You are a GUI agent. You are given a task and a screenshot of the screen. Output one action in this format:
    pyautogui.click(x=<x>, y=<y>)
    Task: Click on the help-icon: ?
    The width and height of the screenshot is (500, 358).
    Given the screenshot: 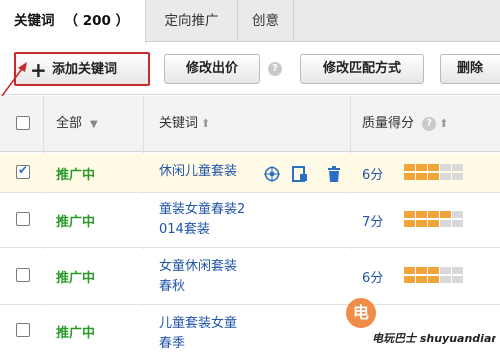 What is the action you would take?
    pyautogui.click(x=275, y=69)
    